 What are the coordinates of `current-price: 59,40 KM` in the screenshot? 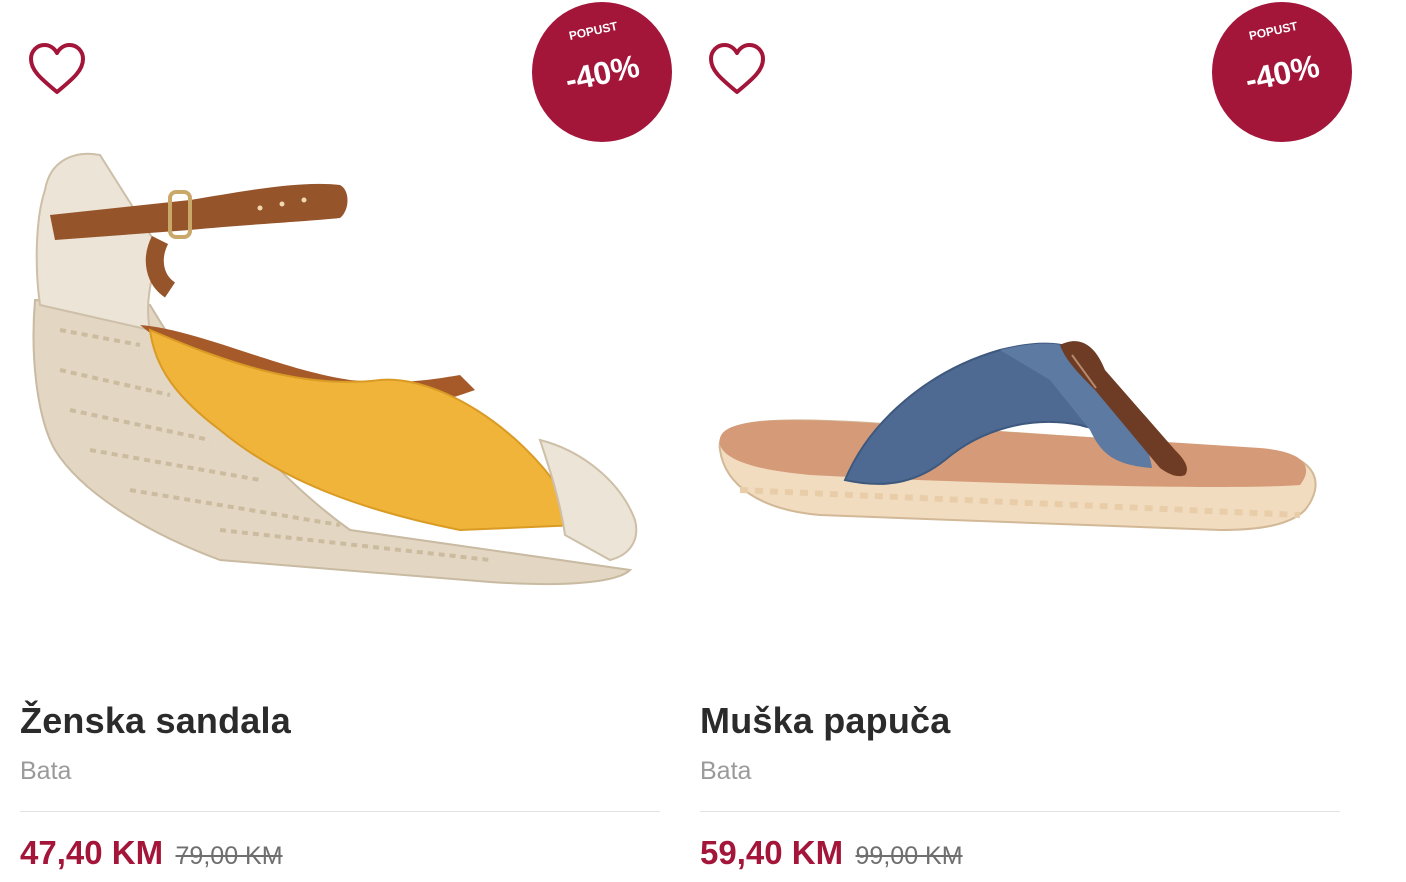 It's located at (772, 852).